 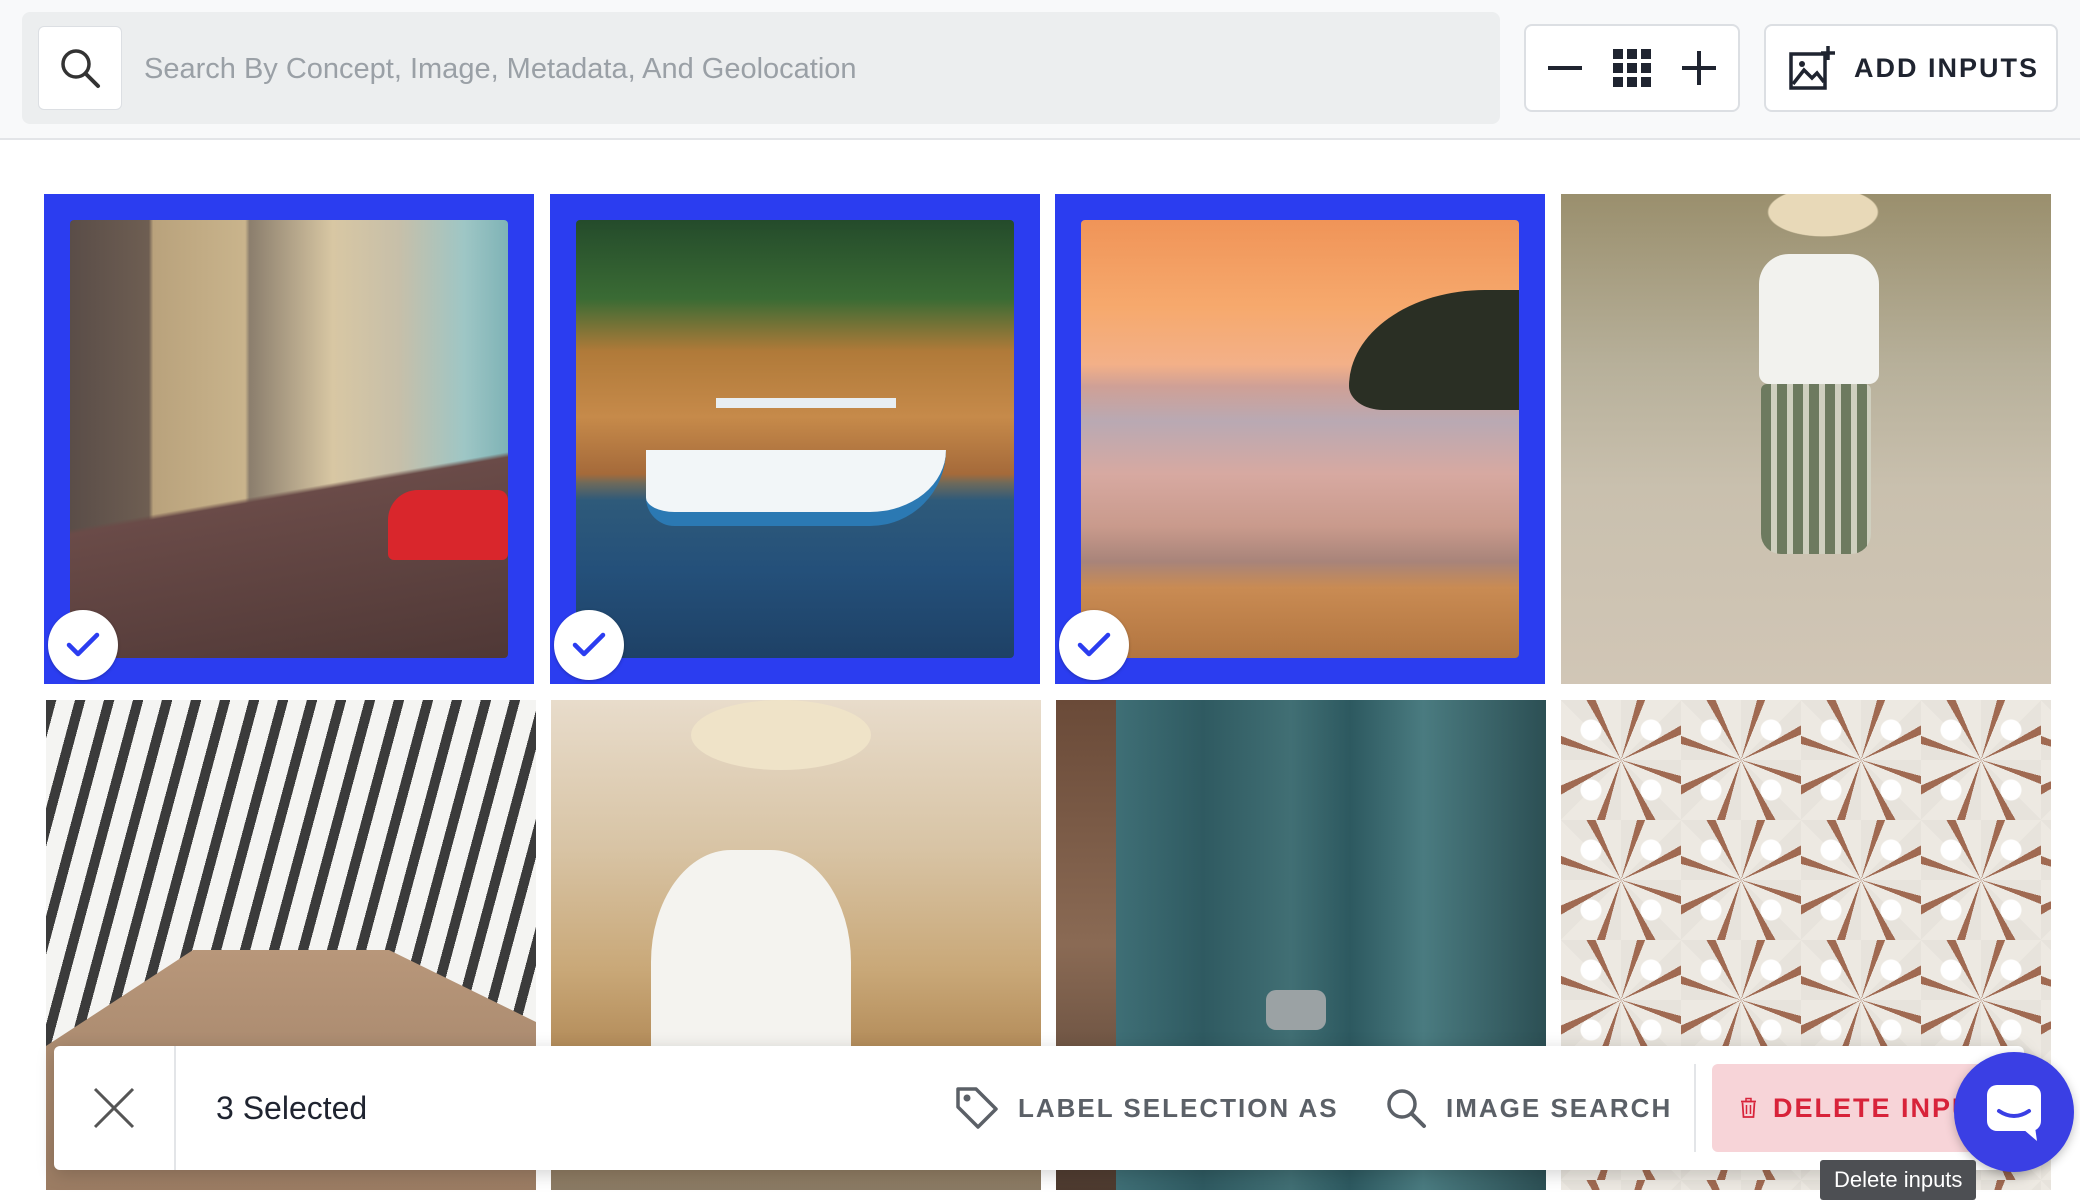 I want to click on plus-icon, so click(x=1698, y=68).